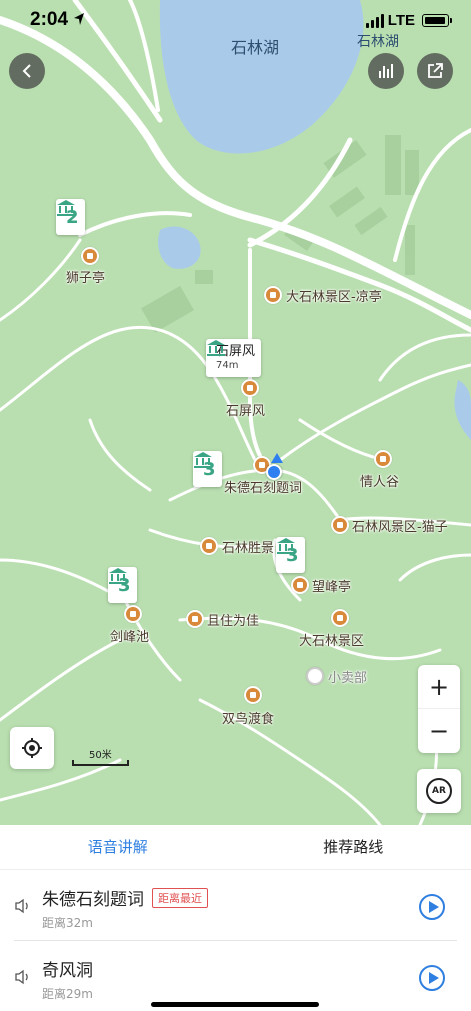 This screenshot has height=1011, width=471. I want to click on poi-label-shuangniao: 双鸟渡食, so click(248, 719).